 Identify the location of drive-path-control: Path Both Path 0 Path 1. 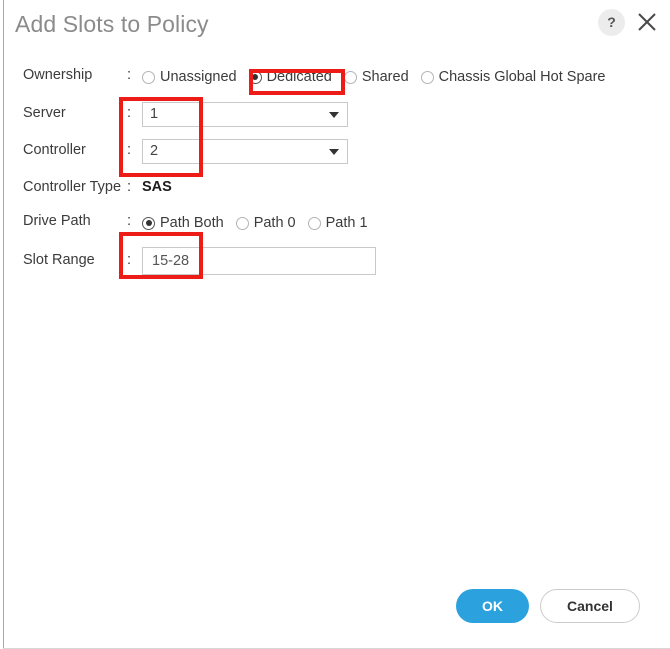
(255, 223).